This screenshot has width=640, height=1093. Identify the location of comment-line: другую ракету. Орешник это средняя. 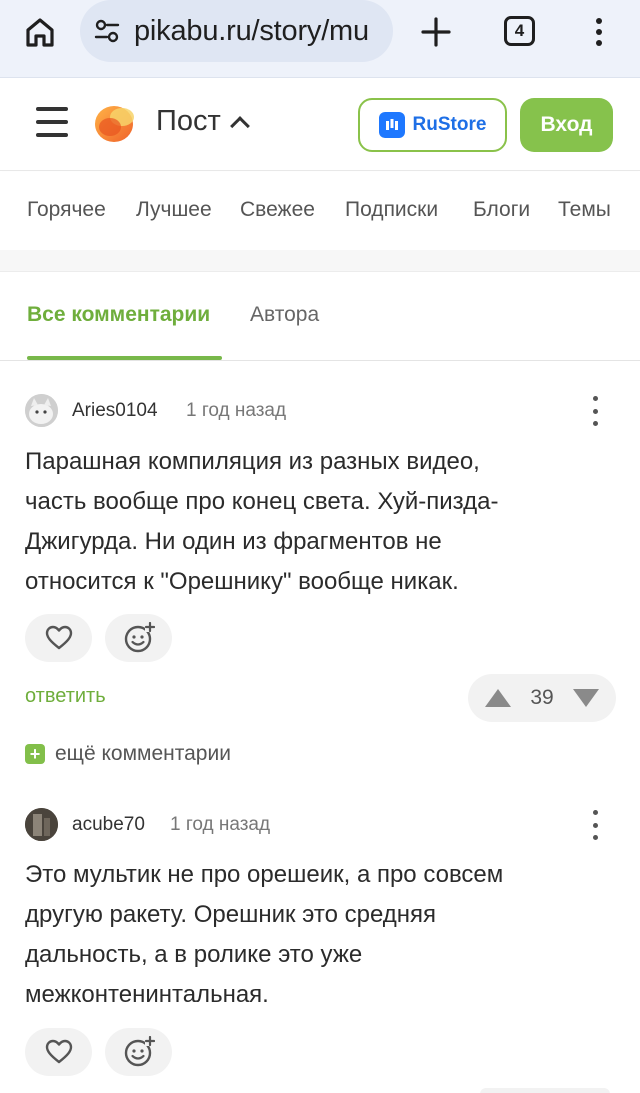
(231, 914).